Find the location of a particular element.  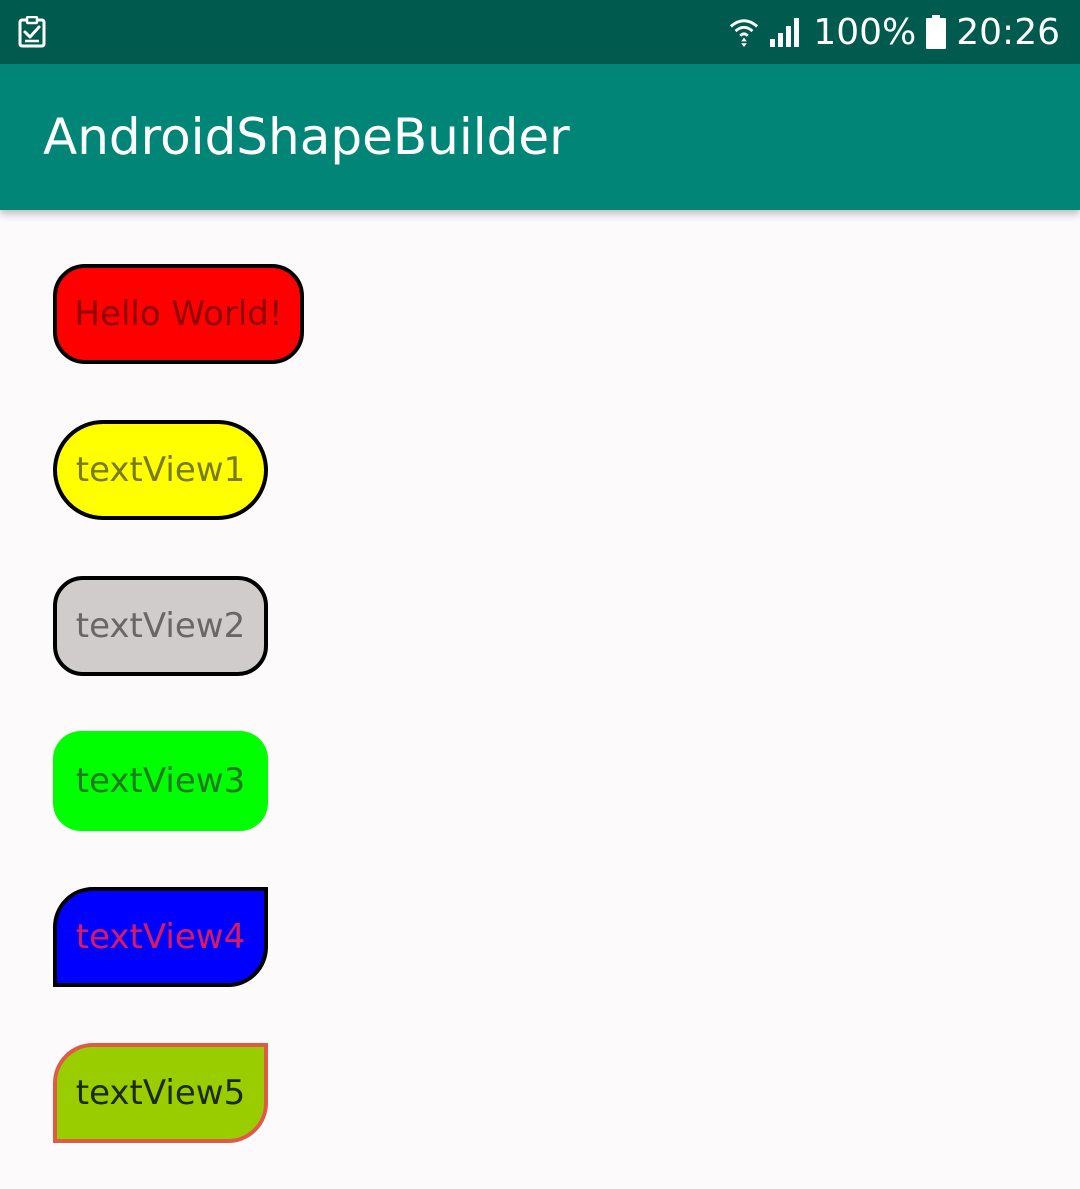

status-indicators: 100% 20:26 is located at coordinates (894, 32).